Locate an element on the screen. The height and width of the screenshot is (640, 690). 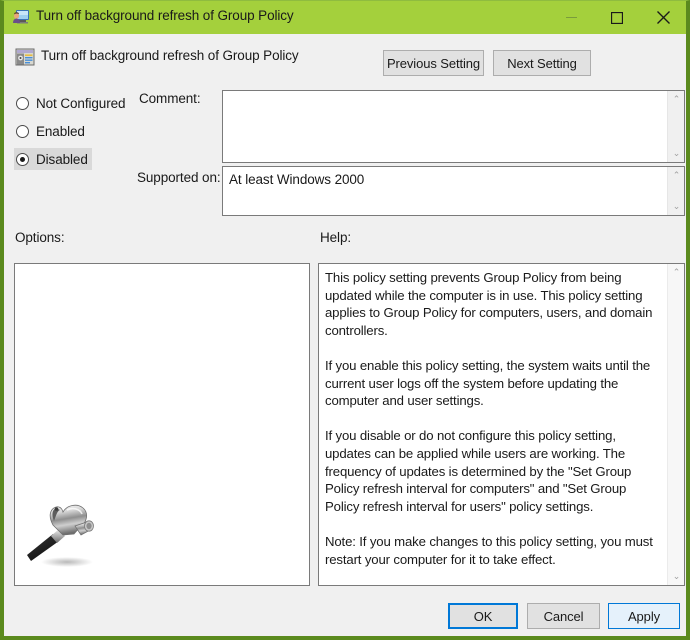
help-scrollbar: ⌃ ⌄ is located at coordinates (675, 424).